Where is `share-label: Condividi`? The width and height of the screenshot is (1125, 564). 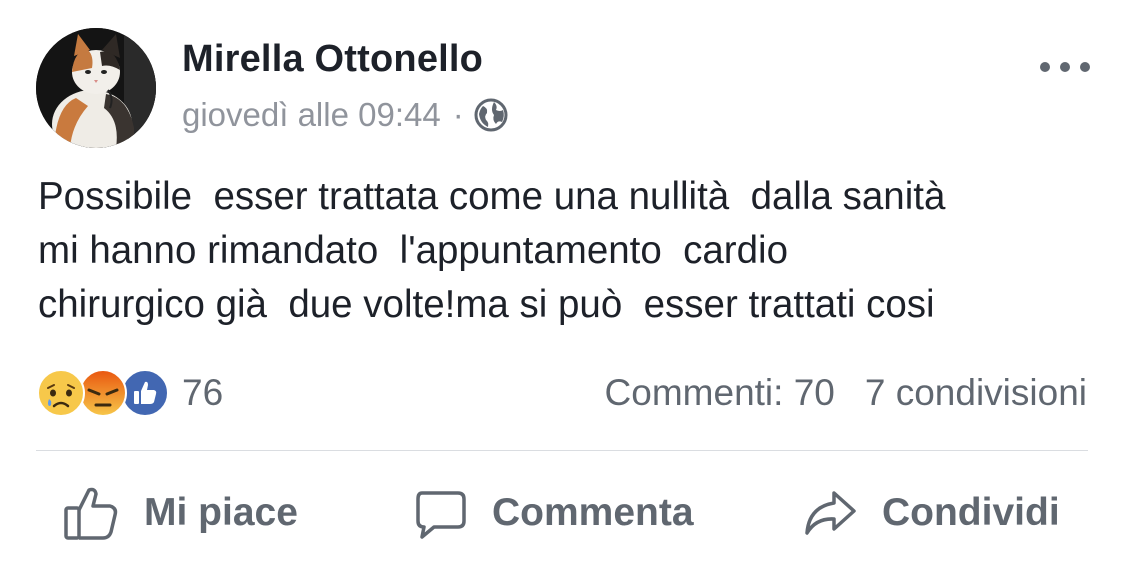 share-label: Condividi is located at coordinates (971, 512).